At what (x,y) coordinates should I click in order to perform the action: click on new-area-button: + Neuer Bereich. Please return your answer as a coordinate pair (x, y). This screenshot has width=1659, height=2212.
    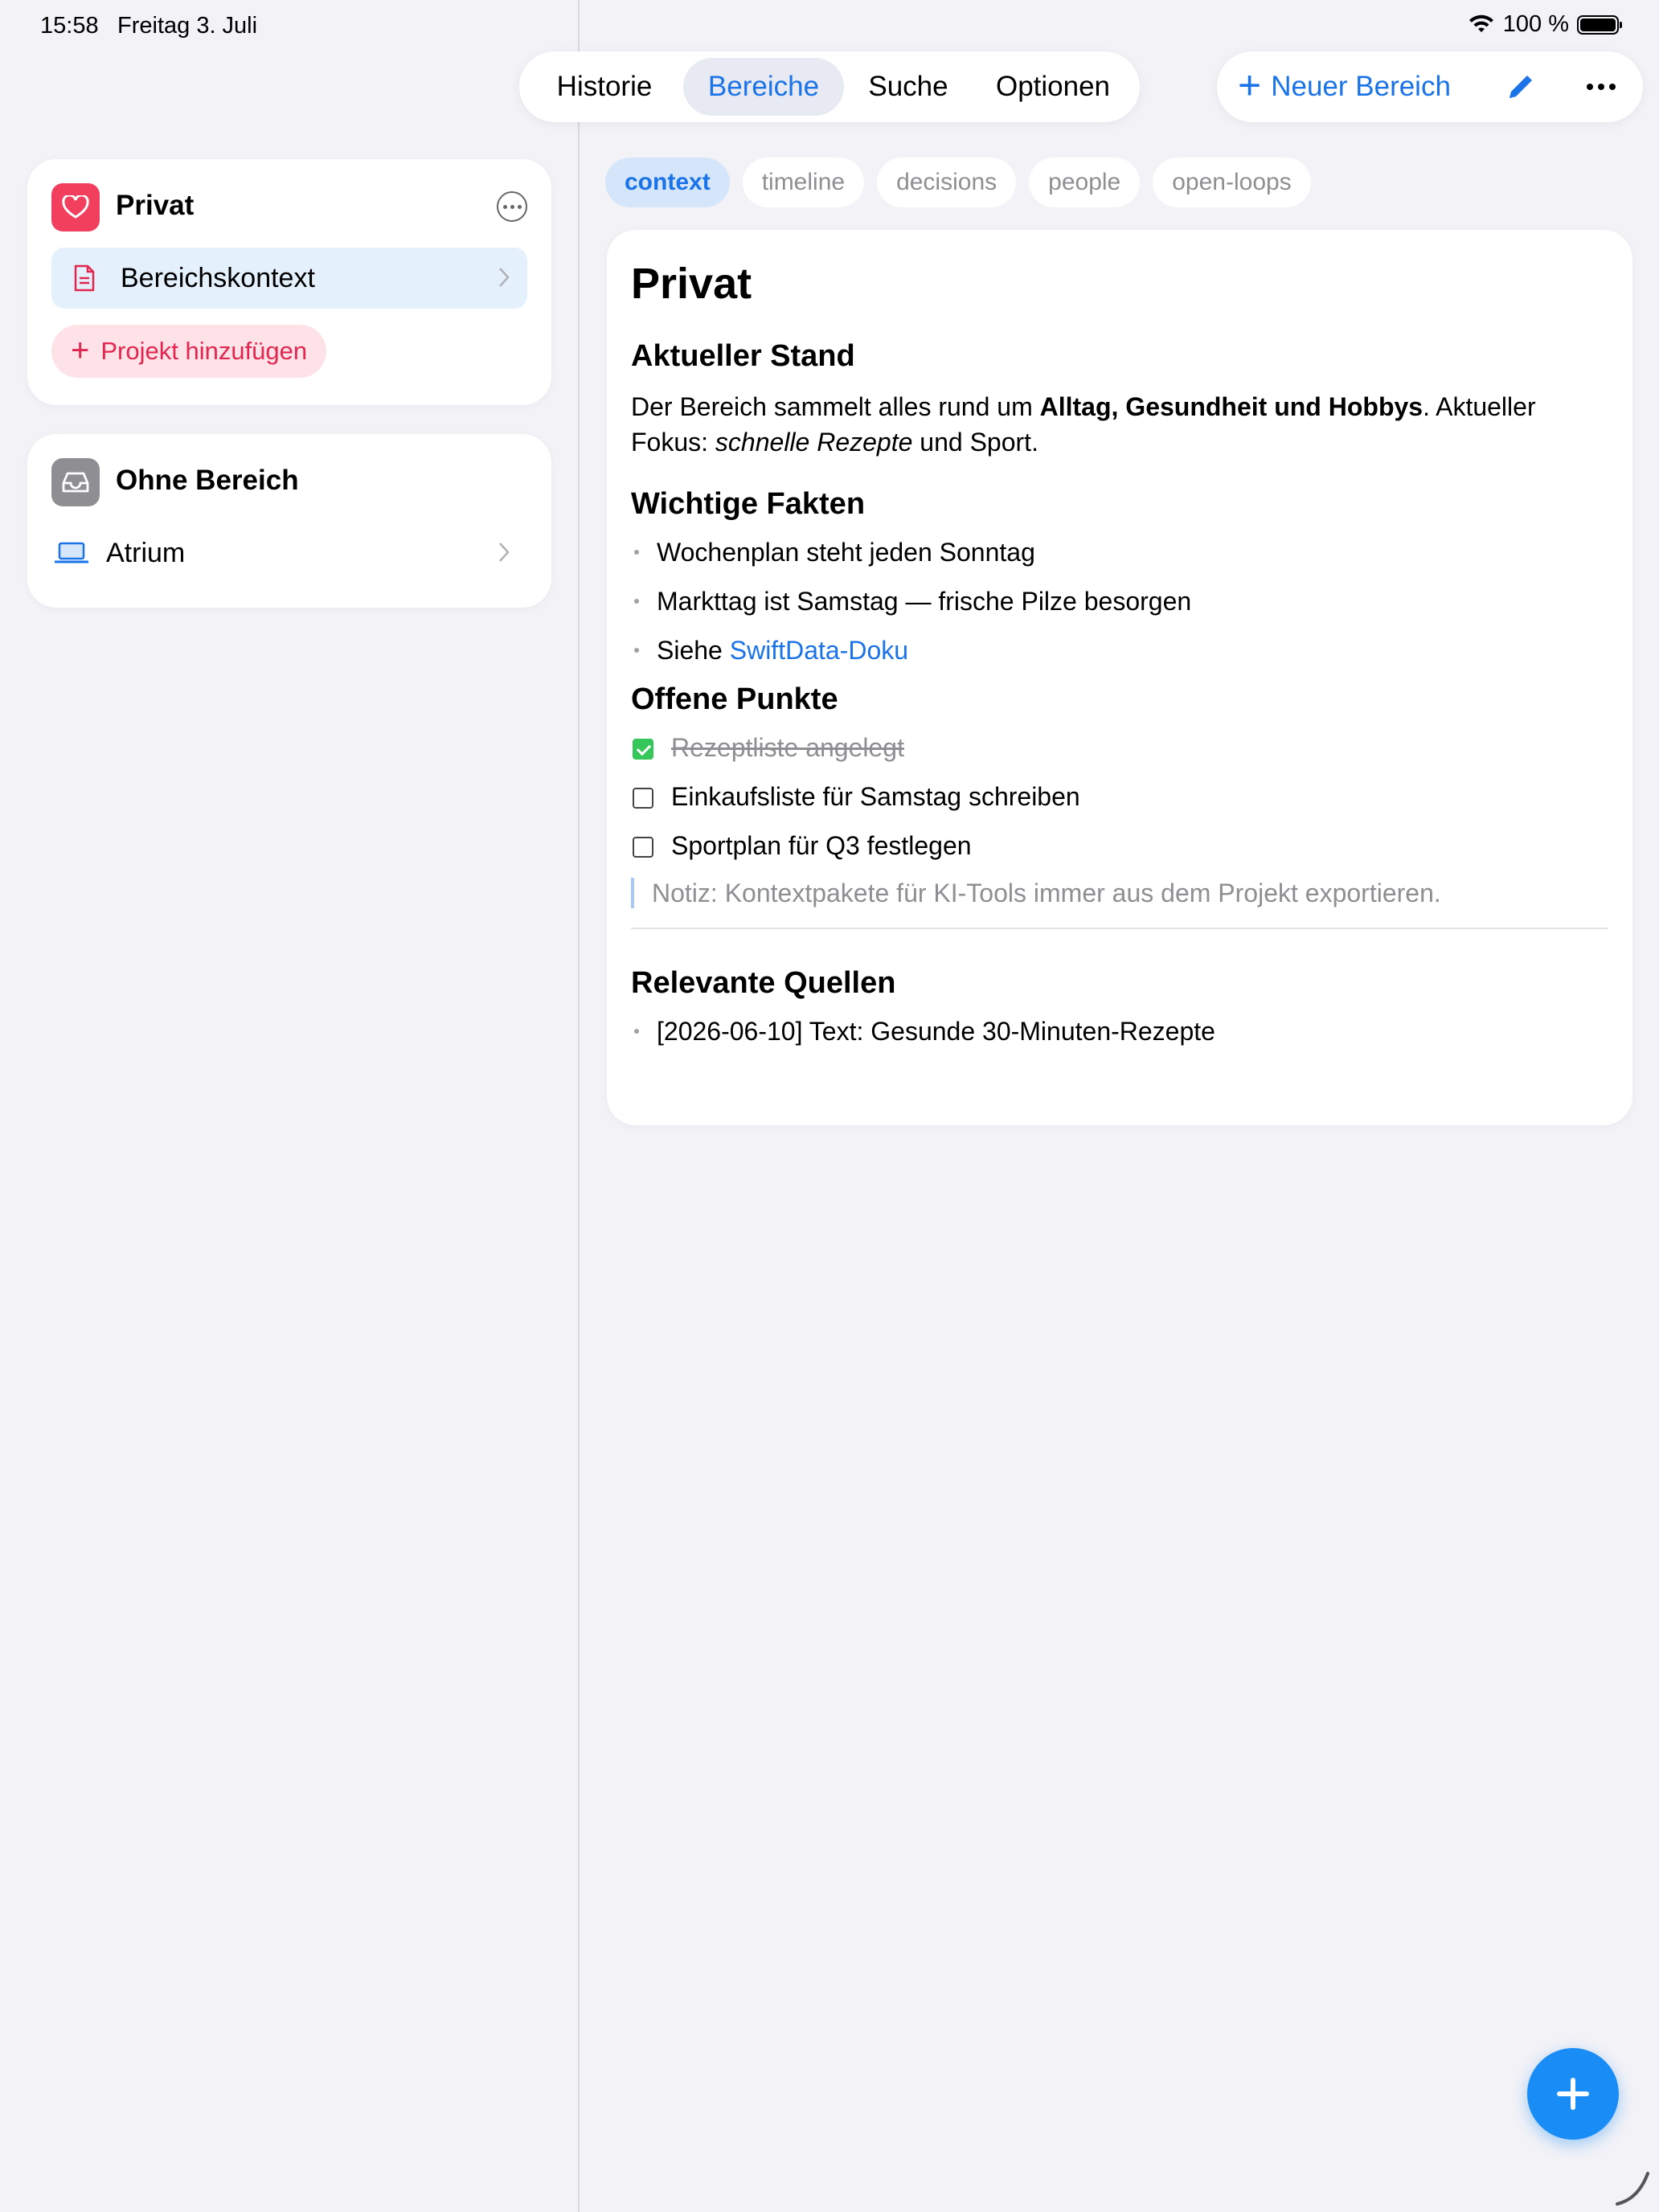
    Looking at the image, I should click on (1344, 85).